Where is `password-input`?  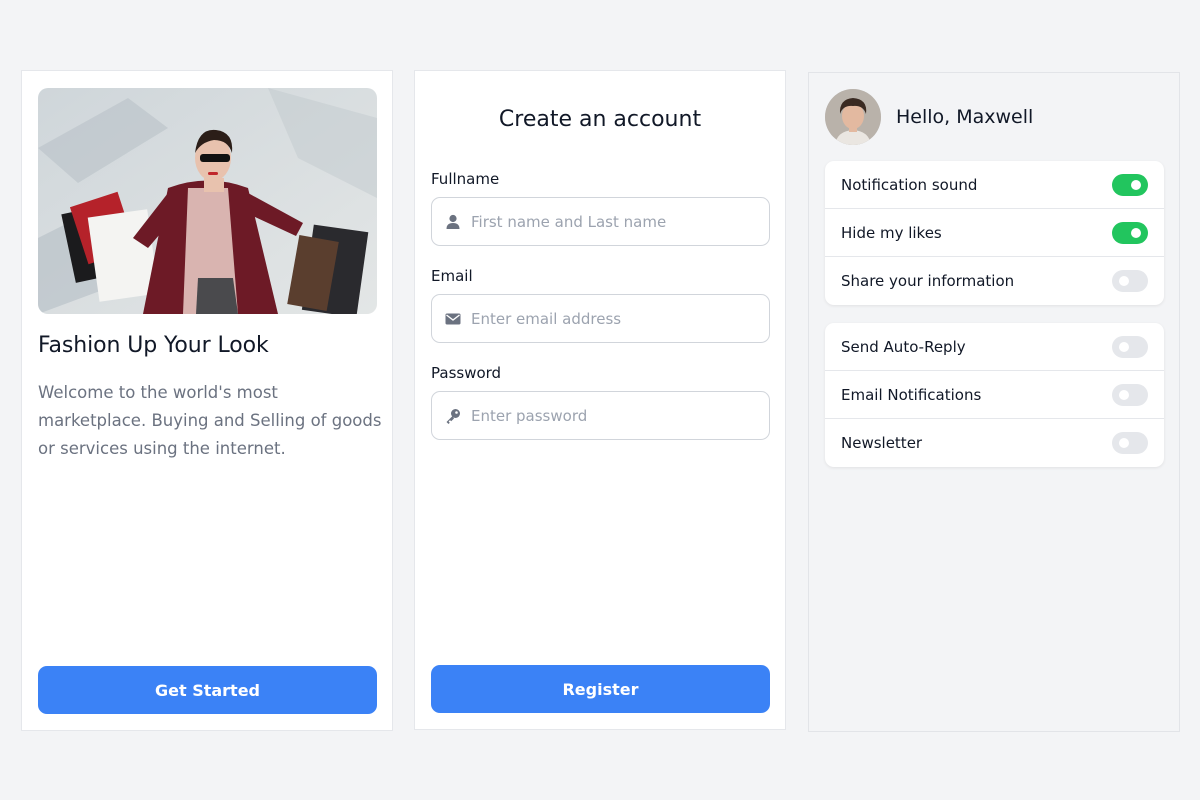 password-input is located at coordinates (616, 415).